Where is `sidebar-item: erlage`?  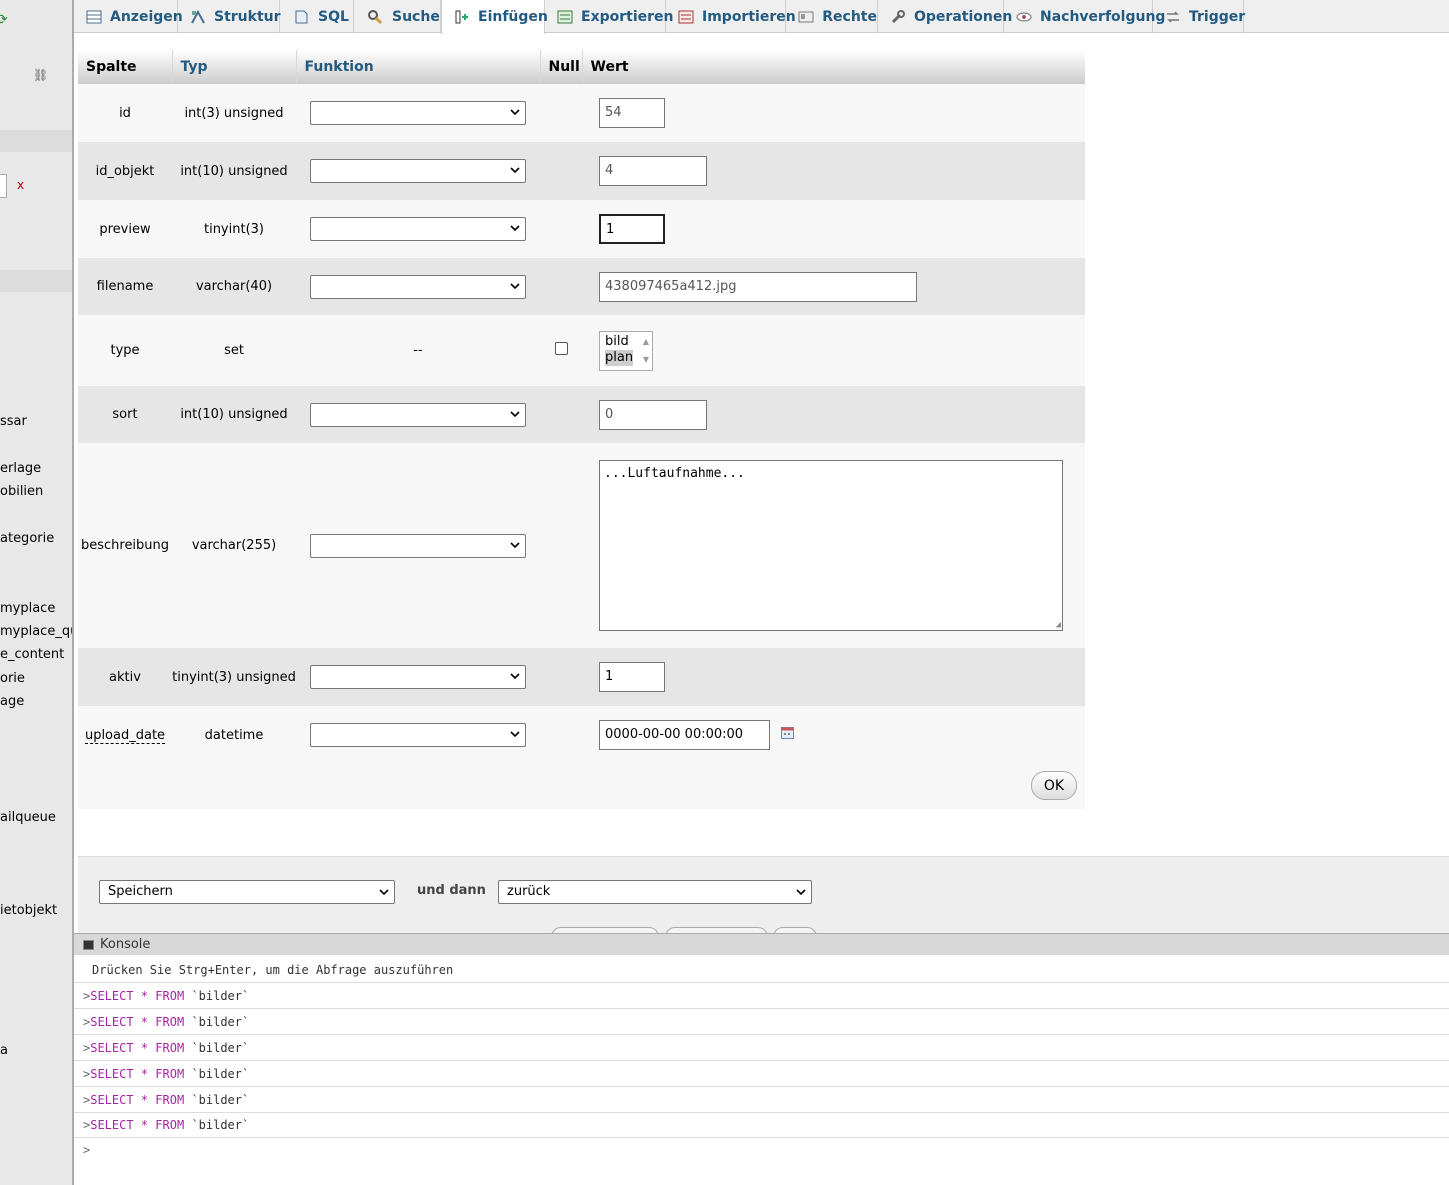
sidebar-item: erlage is located at coordinates (20, 468).